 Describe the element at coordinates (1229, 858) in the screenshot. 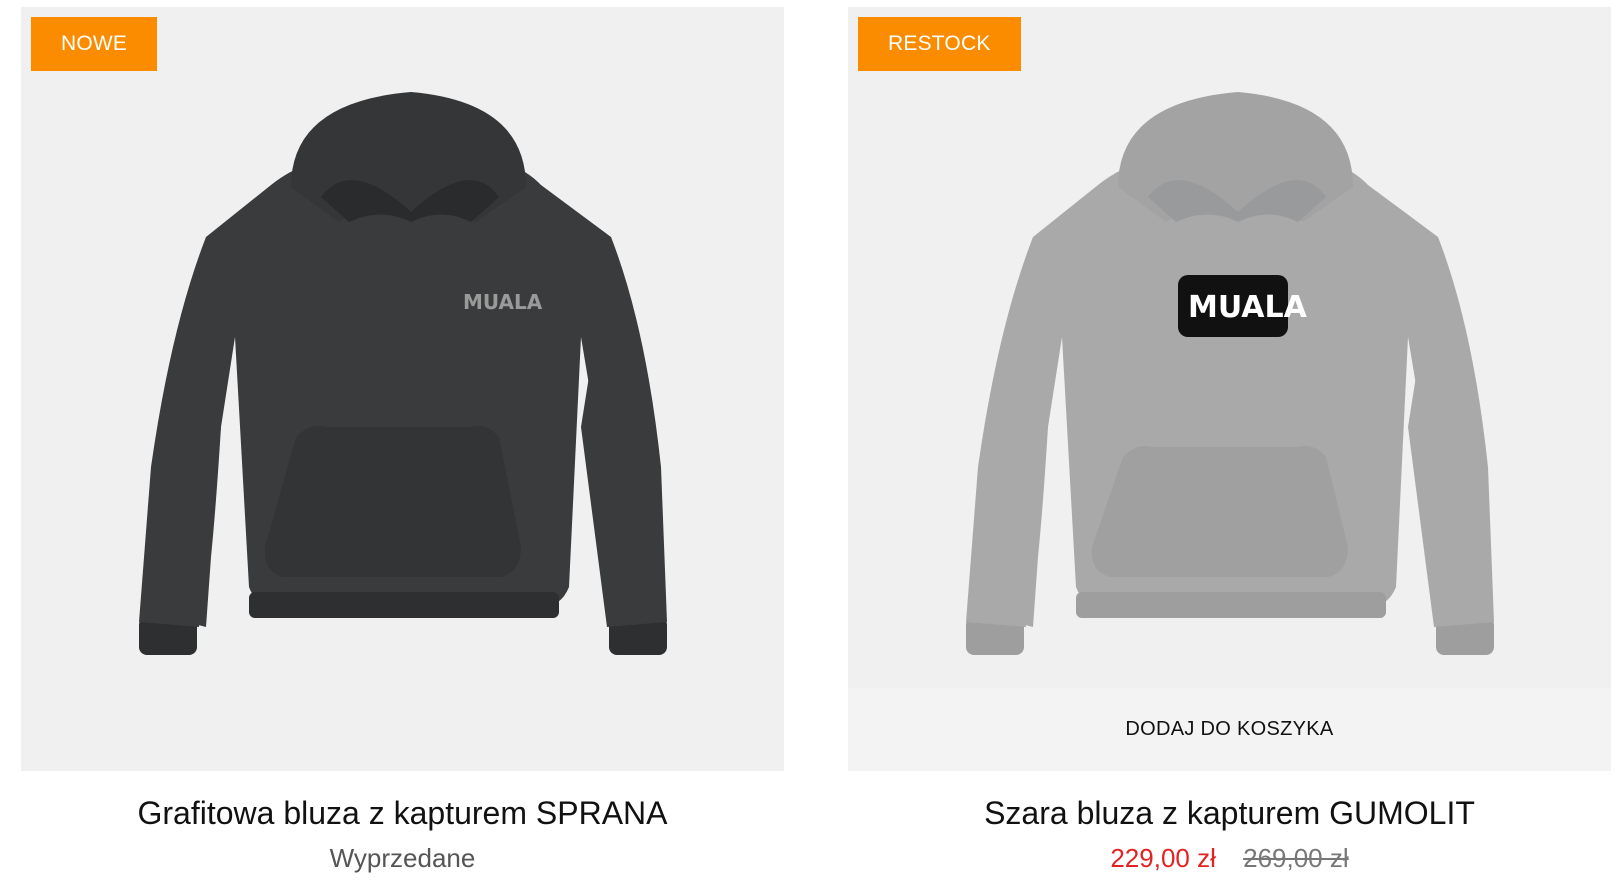

I see `price-row: 229,00 zł 269,00 zł` at that location.